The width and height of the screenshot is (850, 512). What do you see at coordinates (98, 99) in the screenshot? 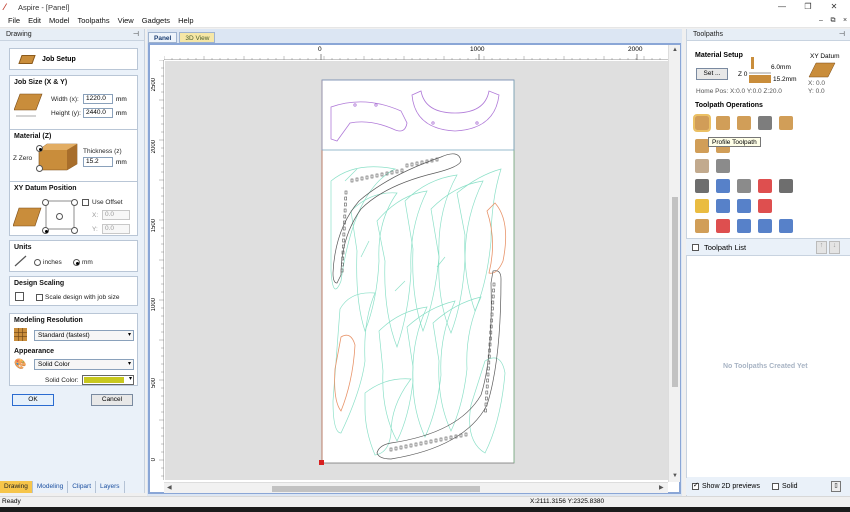
I see `width-input: 1220.0` at bounding box center [98, 99].